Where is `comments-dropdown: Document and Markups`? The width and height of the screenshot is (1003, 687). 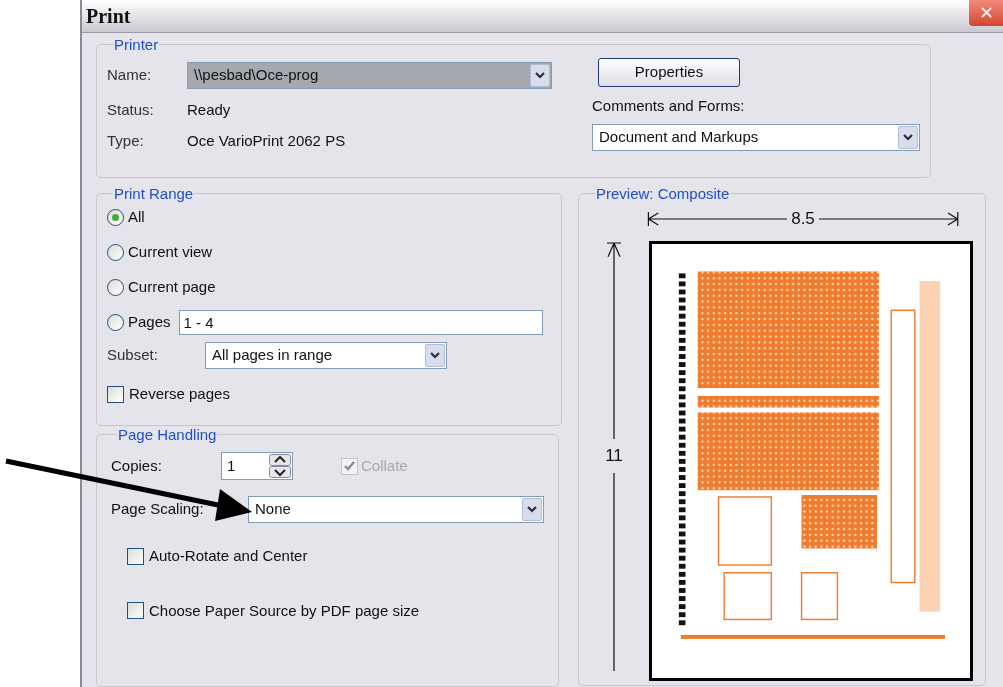
comments-dropdown: Document and Markups is located at coordinates (756, 137).